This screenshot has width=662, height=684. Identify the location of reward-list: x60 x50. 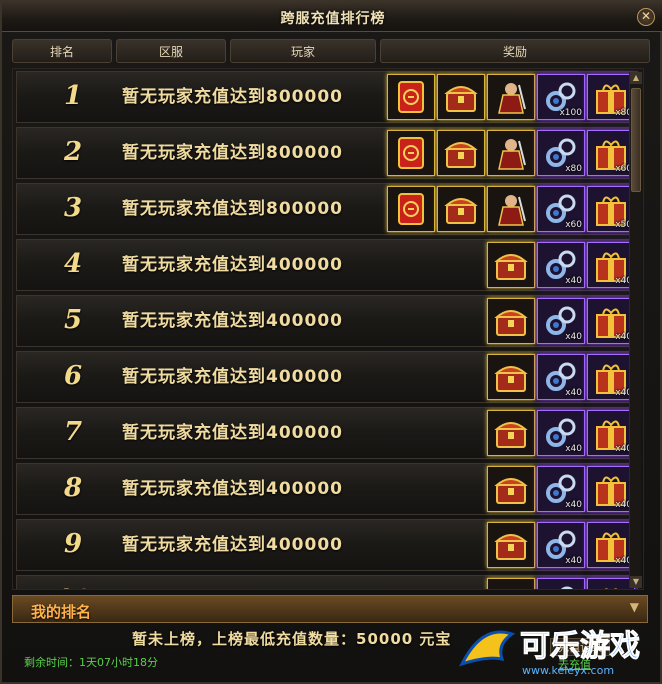
(511, 209).